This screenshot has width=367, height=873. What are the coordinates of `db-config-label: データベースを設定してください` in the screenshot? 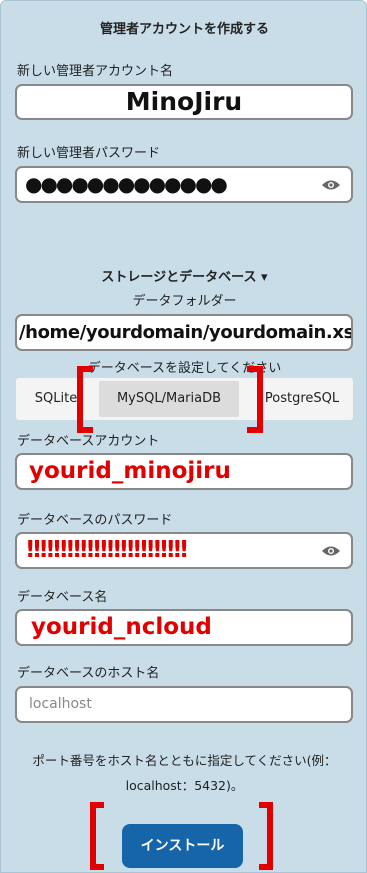 It's located at (184, 368).